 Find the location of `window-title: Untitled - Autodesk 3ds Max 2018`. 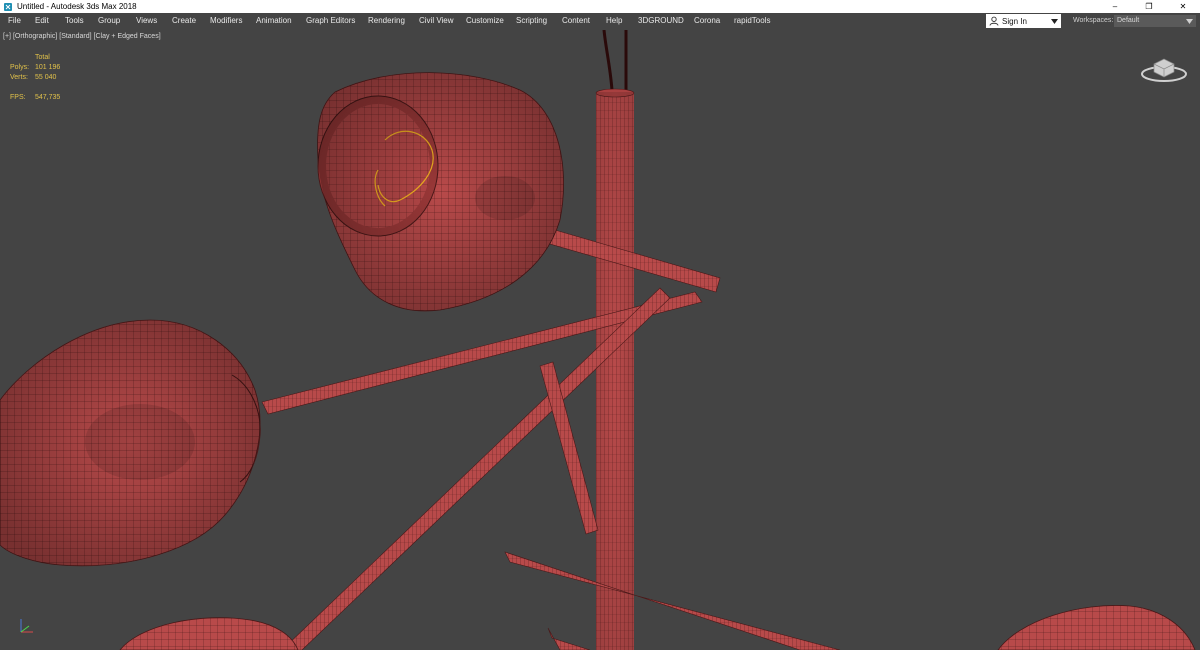

window-title: Untitled - Autodesk 3ds Max 2018 is located at coordinates (77, 6).